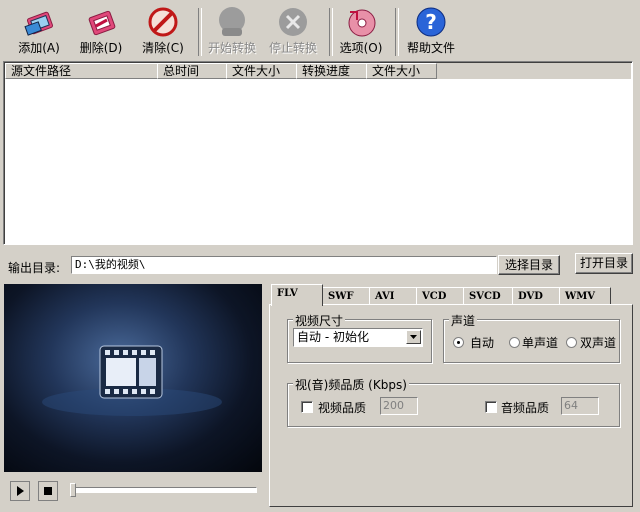 Image resolution: width=640 pixels, height=512 pixels. What do you see at coordinates (491, 407) in the screenshot?
I see `audio-quality-checkbox` at bounding box center [491, 407].